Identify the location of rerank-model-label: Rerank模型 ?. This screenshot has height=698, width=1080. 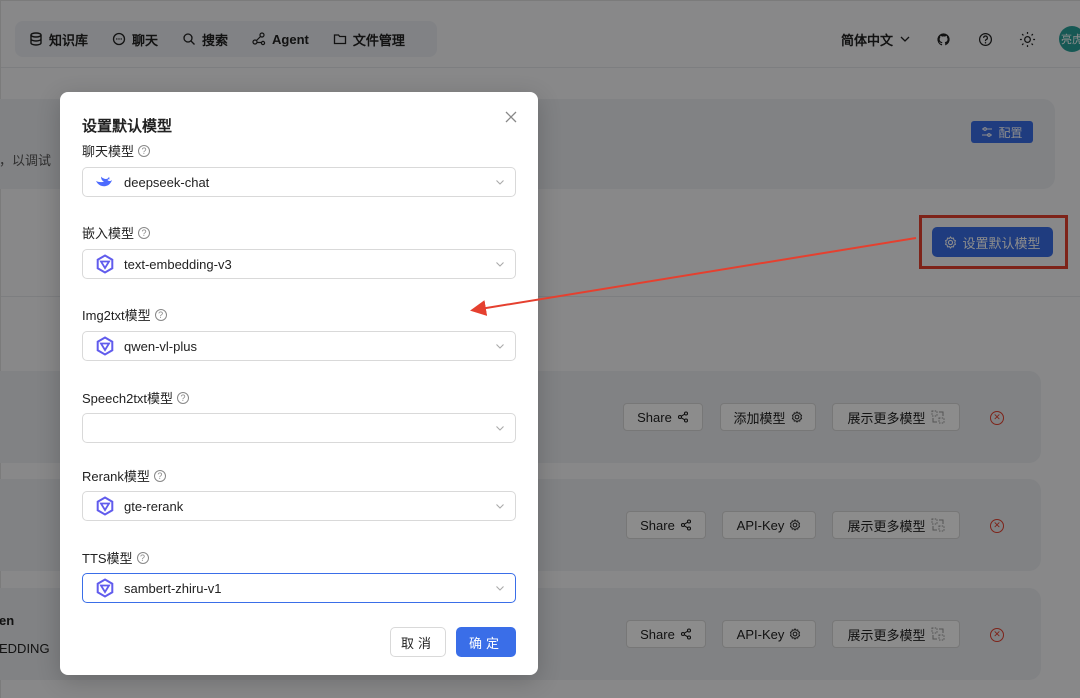
(124, 475).